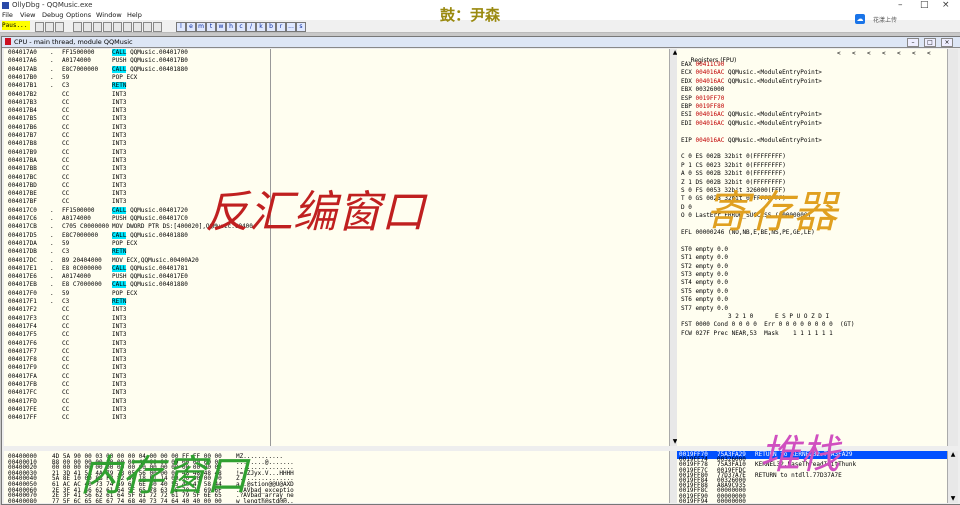  Describe the element at coordinates (336, 153) in the screenshot. I see `disasm-row: 004017B9 CC INT3` at that location.